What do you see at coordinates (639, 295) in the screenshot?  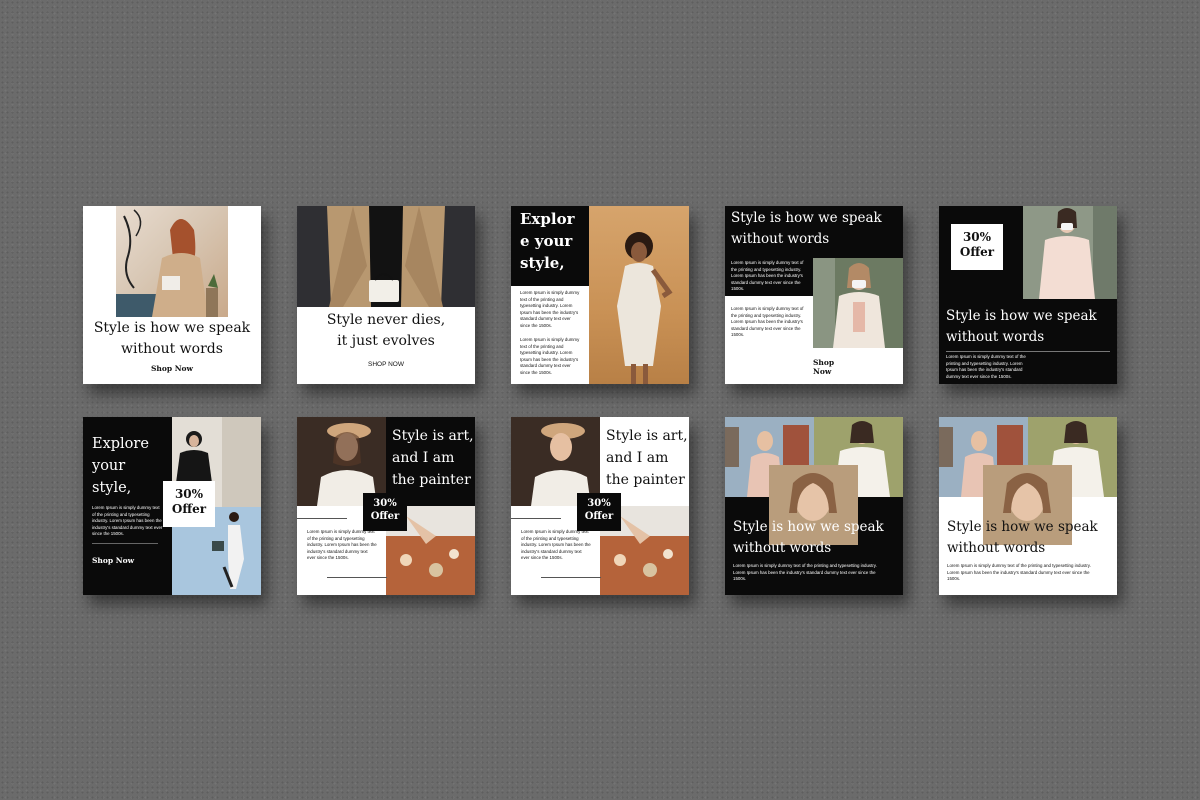 I see `photo-woman-white-dress` at bounding box center [639, 295].